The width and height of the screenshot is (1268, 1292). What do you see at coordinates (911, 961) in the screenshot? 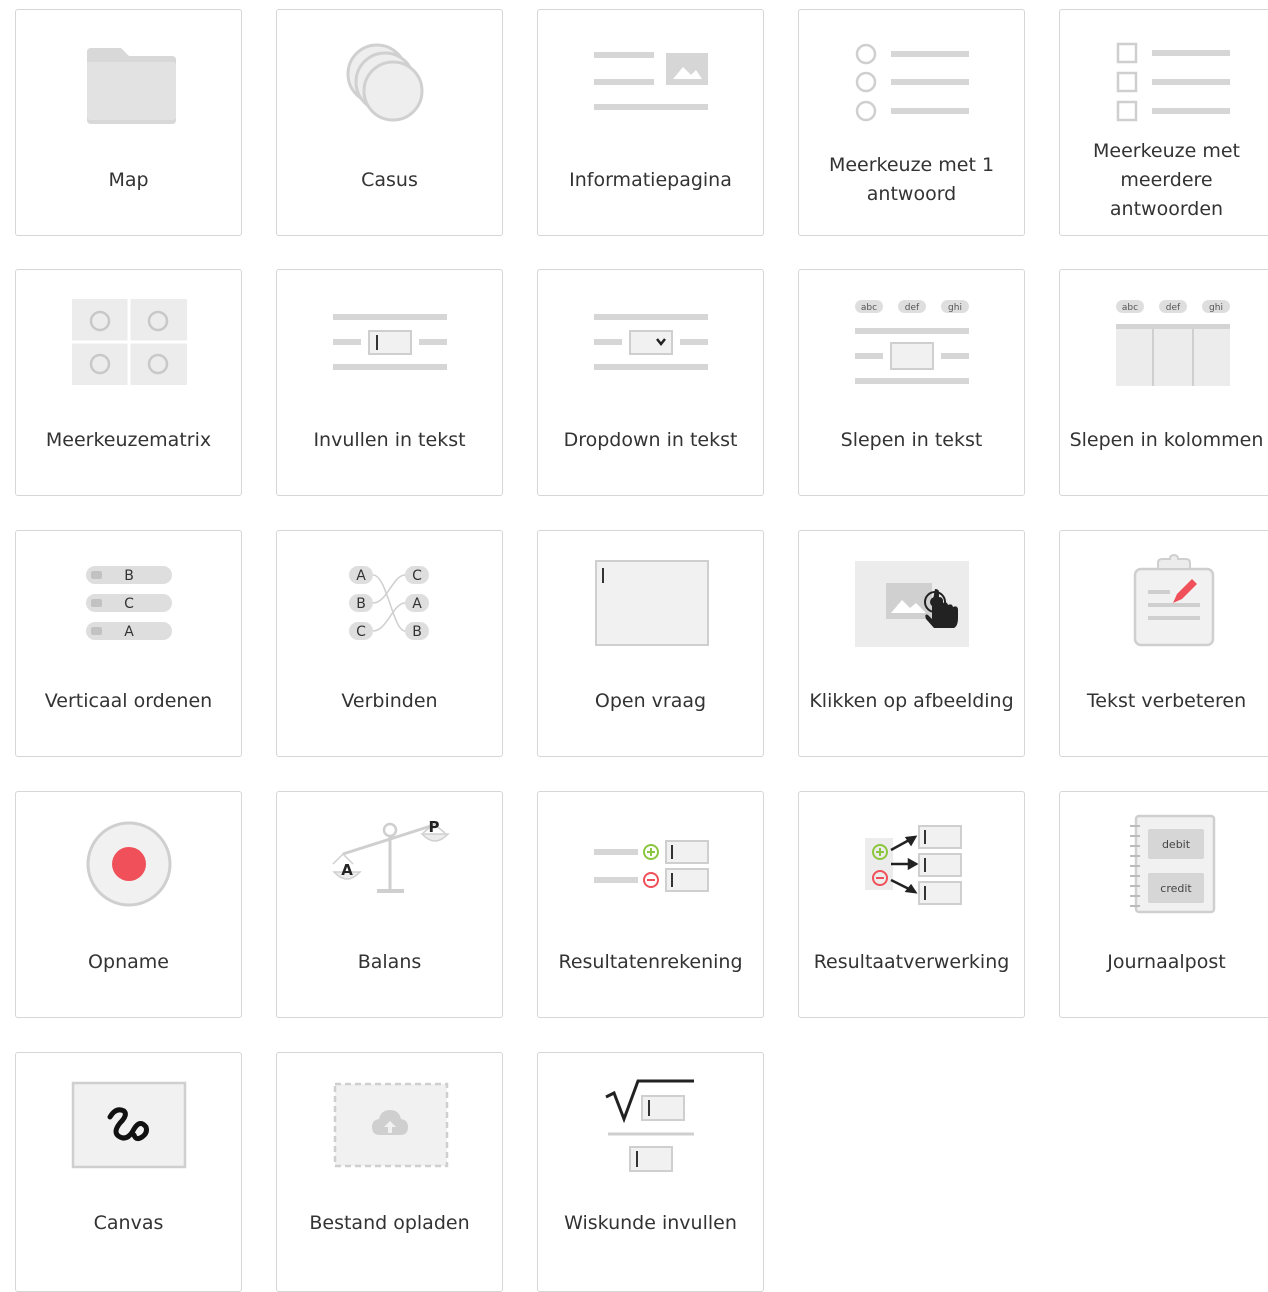
I see `tile-label: Resultaatverwerking` at bounding box center [911, 961].